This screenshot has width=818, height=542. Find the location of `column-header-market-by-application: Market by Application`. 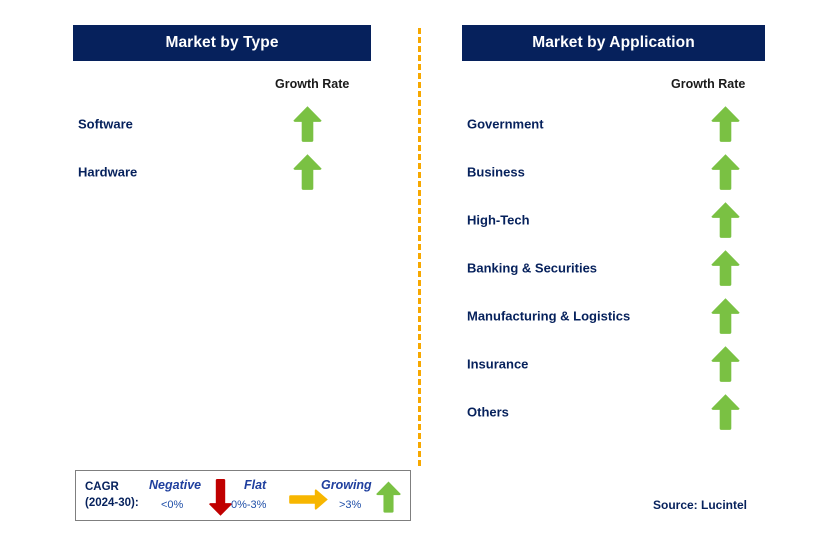

column-header-market-by-application: Market by Application is located at coordinates (613, 43).